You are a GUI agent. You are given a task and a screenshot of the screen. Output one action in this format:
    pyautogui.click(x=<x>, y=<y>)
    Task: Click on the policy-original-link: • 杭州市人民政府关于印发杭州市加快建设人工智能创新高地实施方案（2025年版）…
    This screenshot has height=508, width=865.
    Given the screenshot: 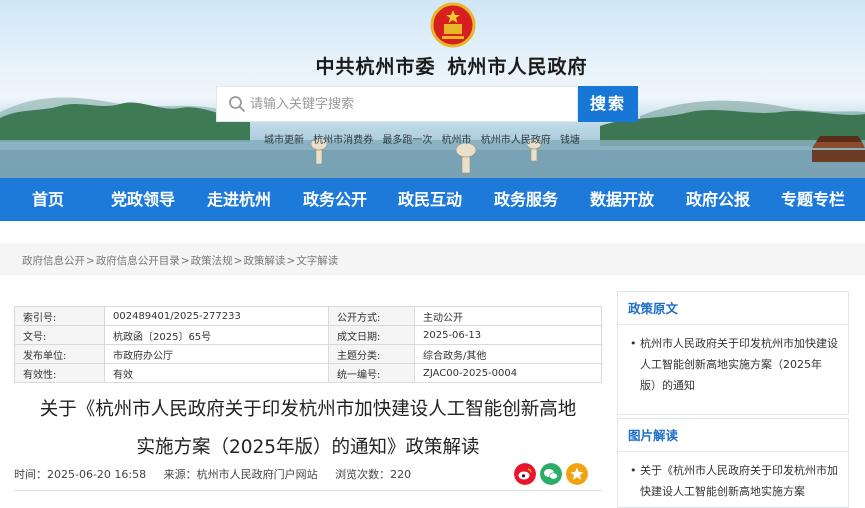 What is the action you would take?
    pyautogui.click(x=733, y=360)
    